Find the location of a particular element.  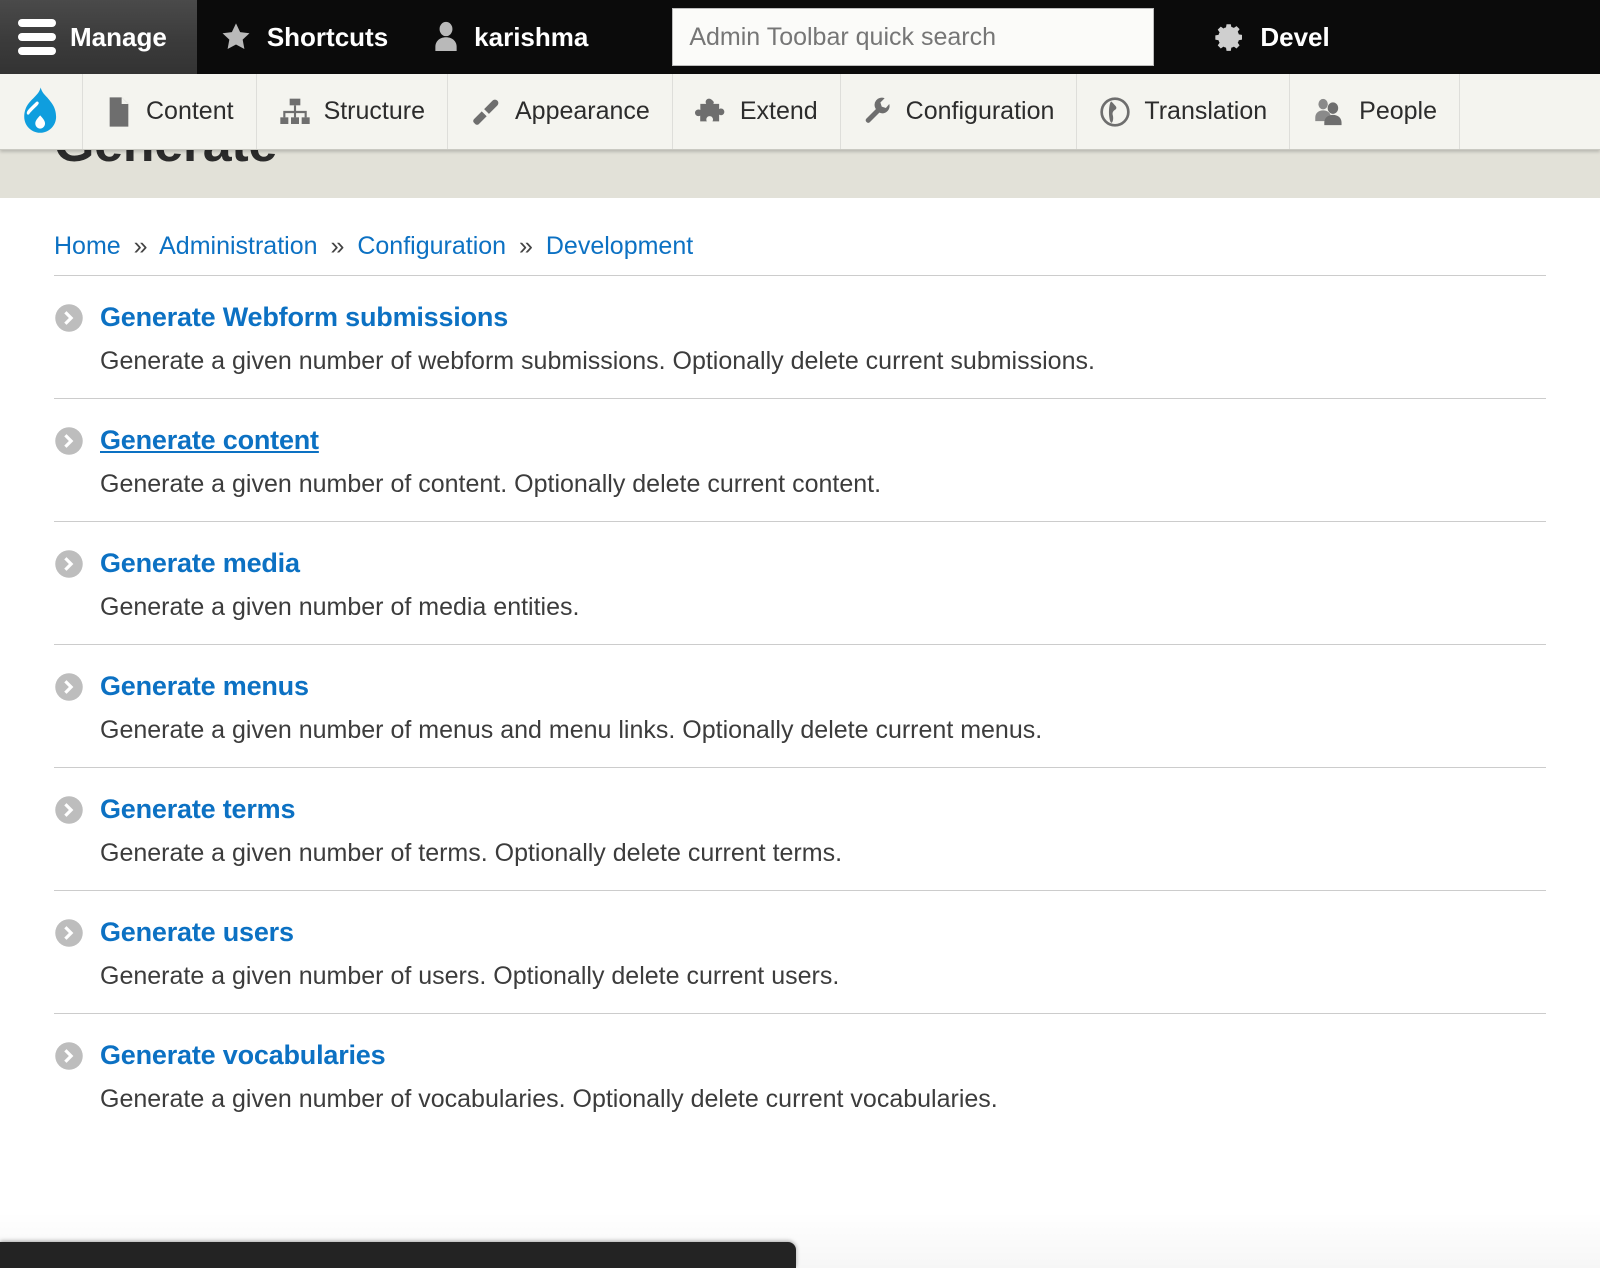

toolbar-item-configuration: Configuration is located at coordinates (959, 111).